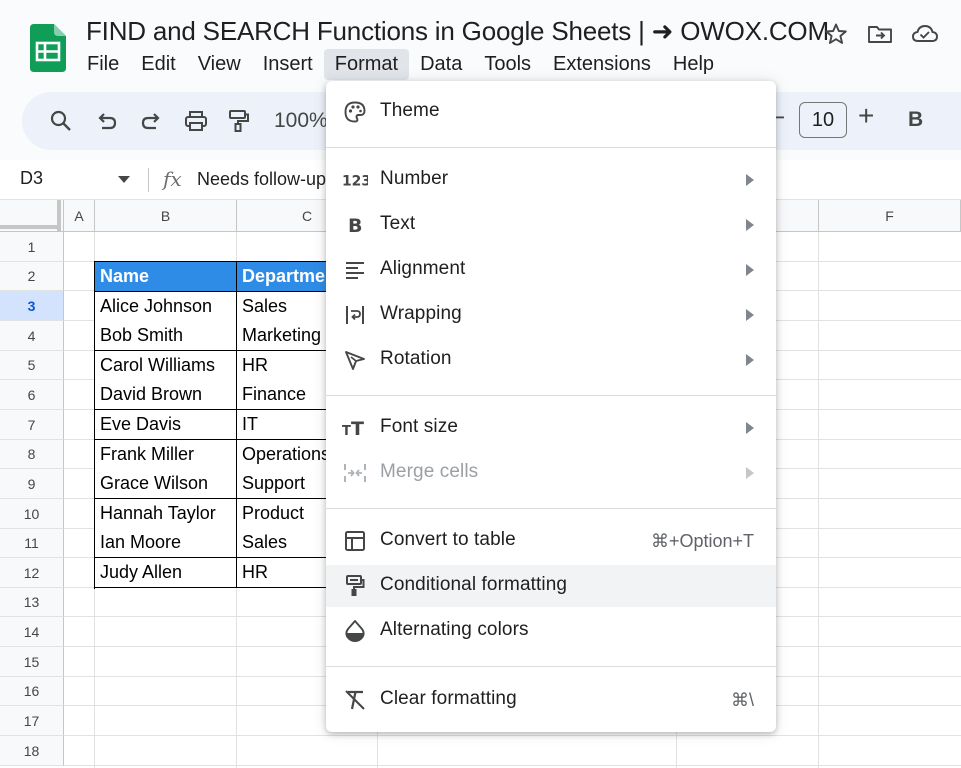  What do you see at coordinates (507, 64) in the screenshot?
I see `menu-tools: Tools` at bounding box center [507, 64].